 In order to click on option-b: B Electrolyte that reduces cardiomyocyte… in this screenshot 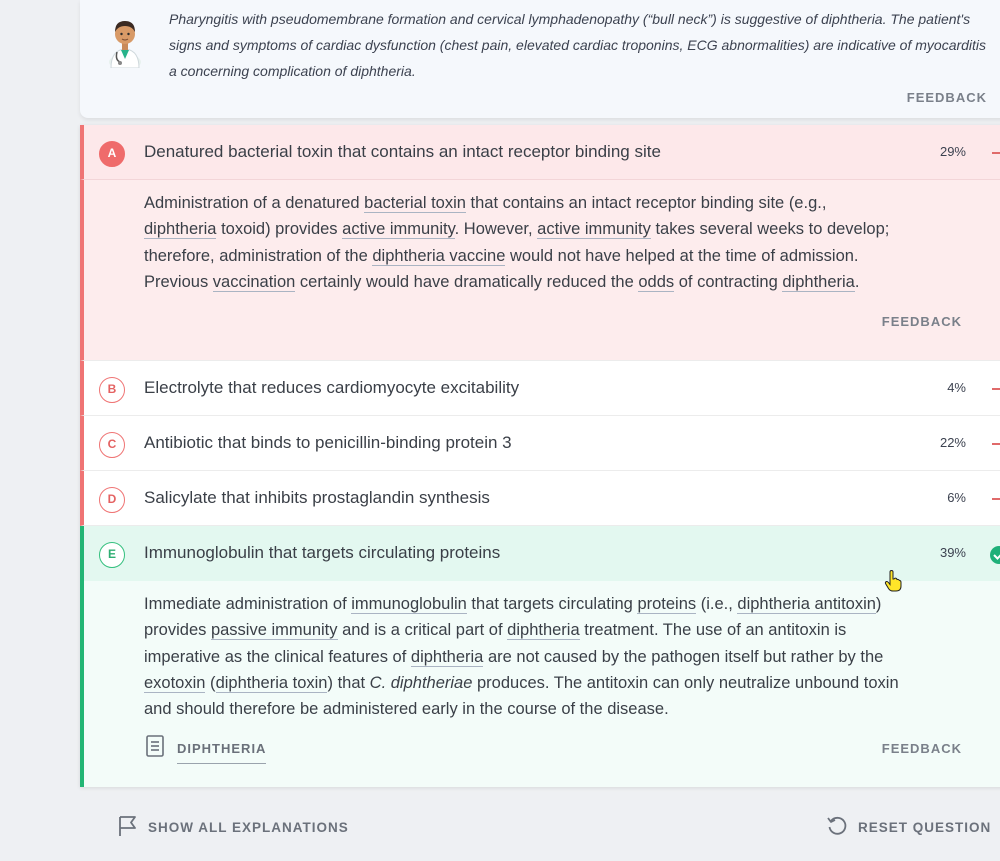, I will do `click(540, 388)`.